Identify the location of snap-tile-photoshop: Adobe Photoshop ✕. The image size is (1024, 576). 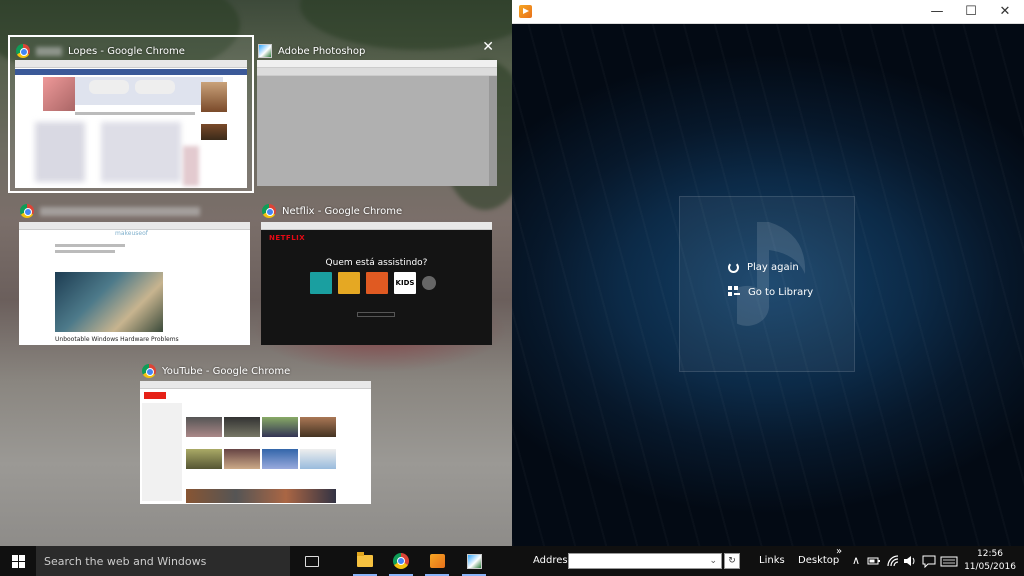
(376, 114).